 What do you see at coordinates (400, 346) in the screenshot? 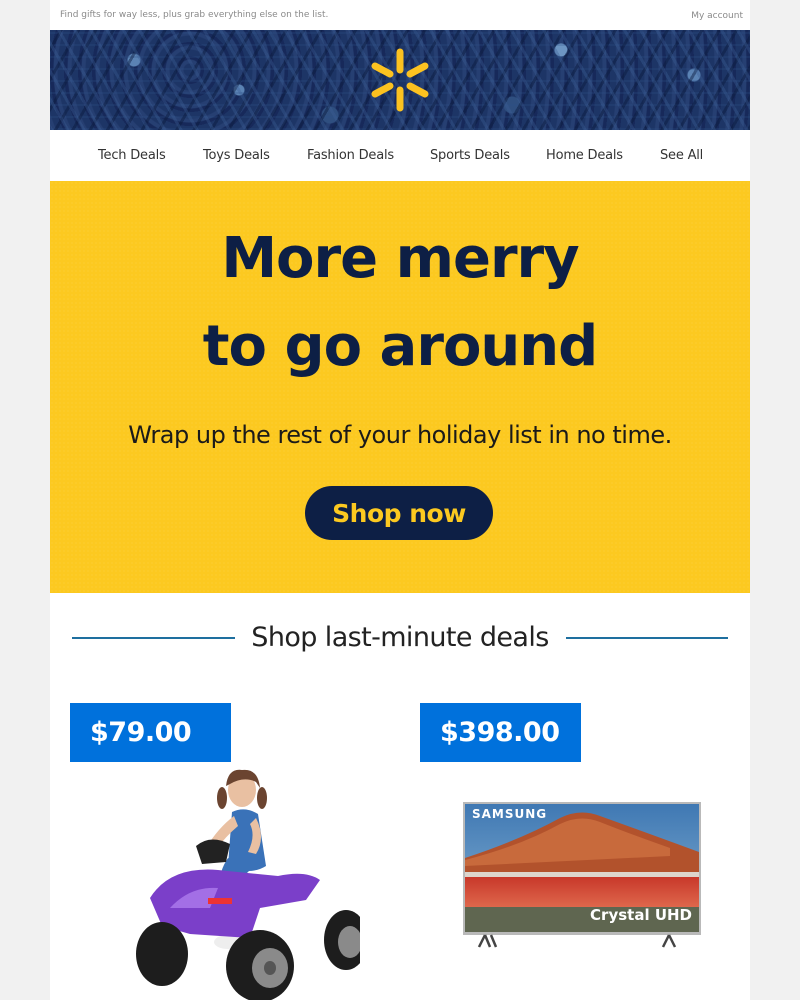
I see `hero-headline-line-2: to go around` at bounding box center [400, 346].